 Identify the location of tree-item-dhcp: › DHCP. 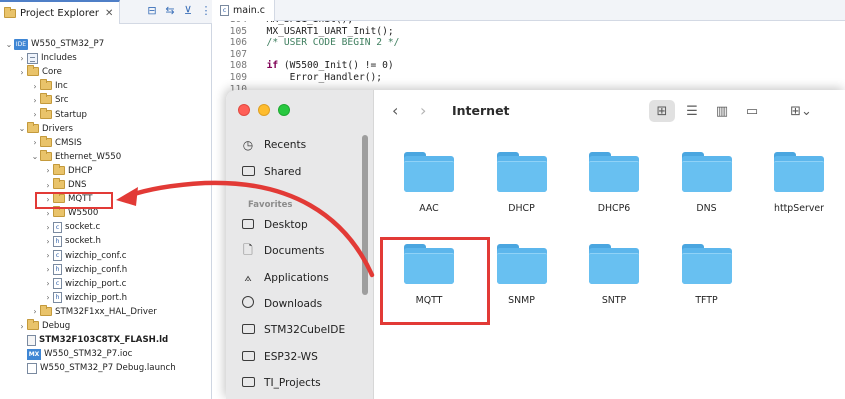
(67, 170).